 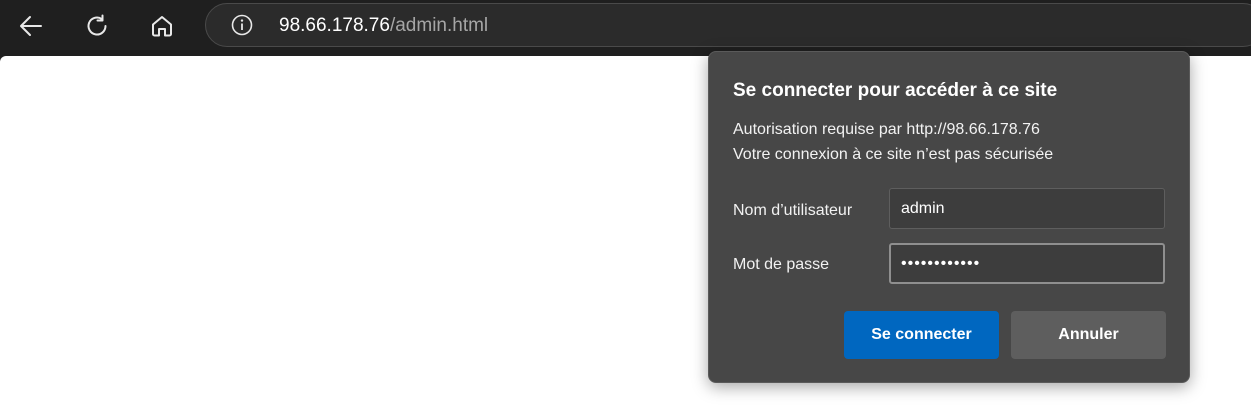 What do you see at coordinates (1027, 263) in the screenshot?
I see `password-field` at bounding box center [1027, 263].